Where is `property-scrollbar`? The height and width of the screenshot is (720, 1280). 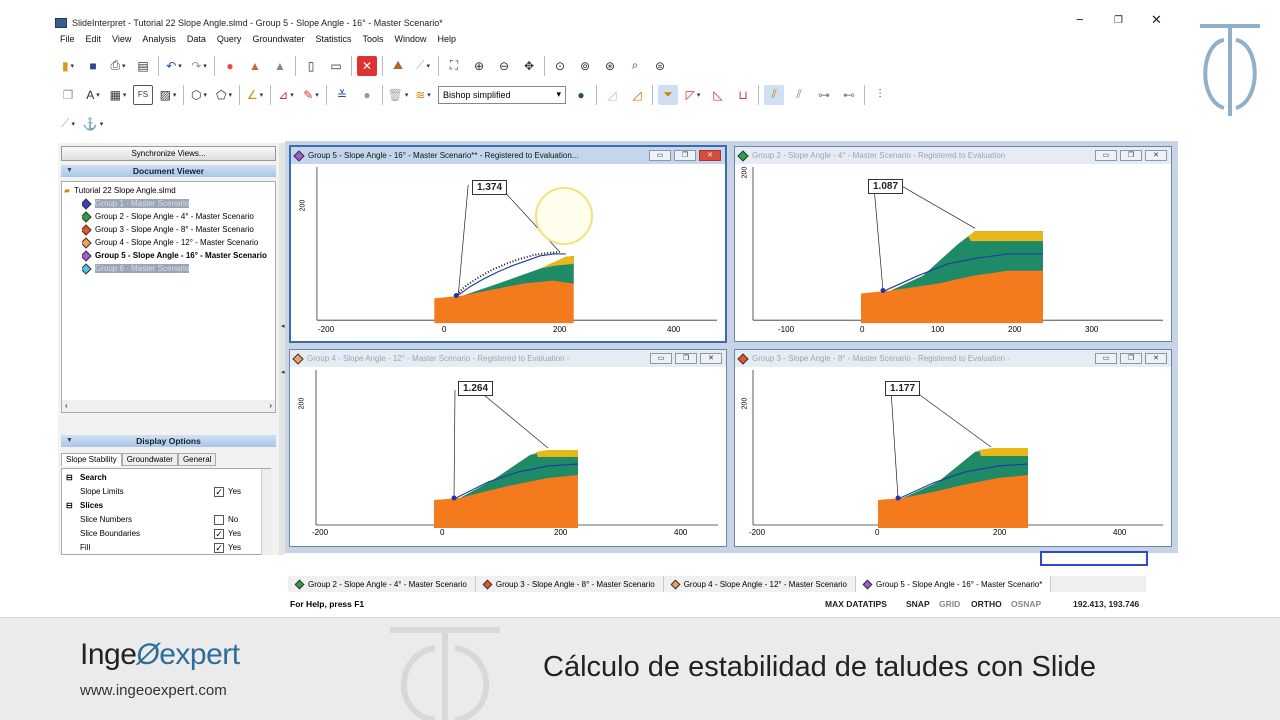
property-scrollbar is located at coordinates (266, 512).